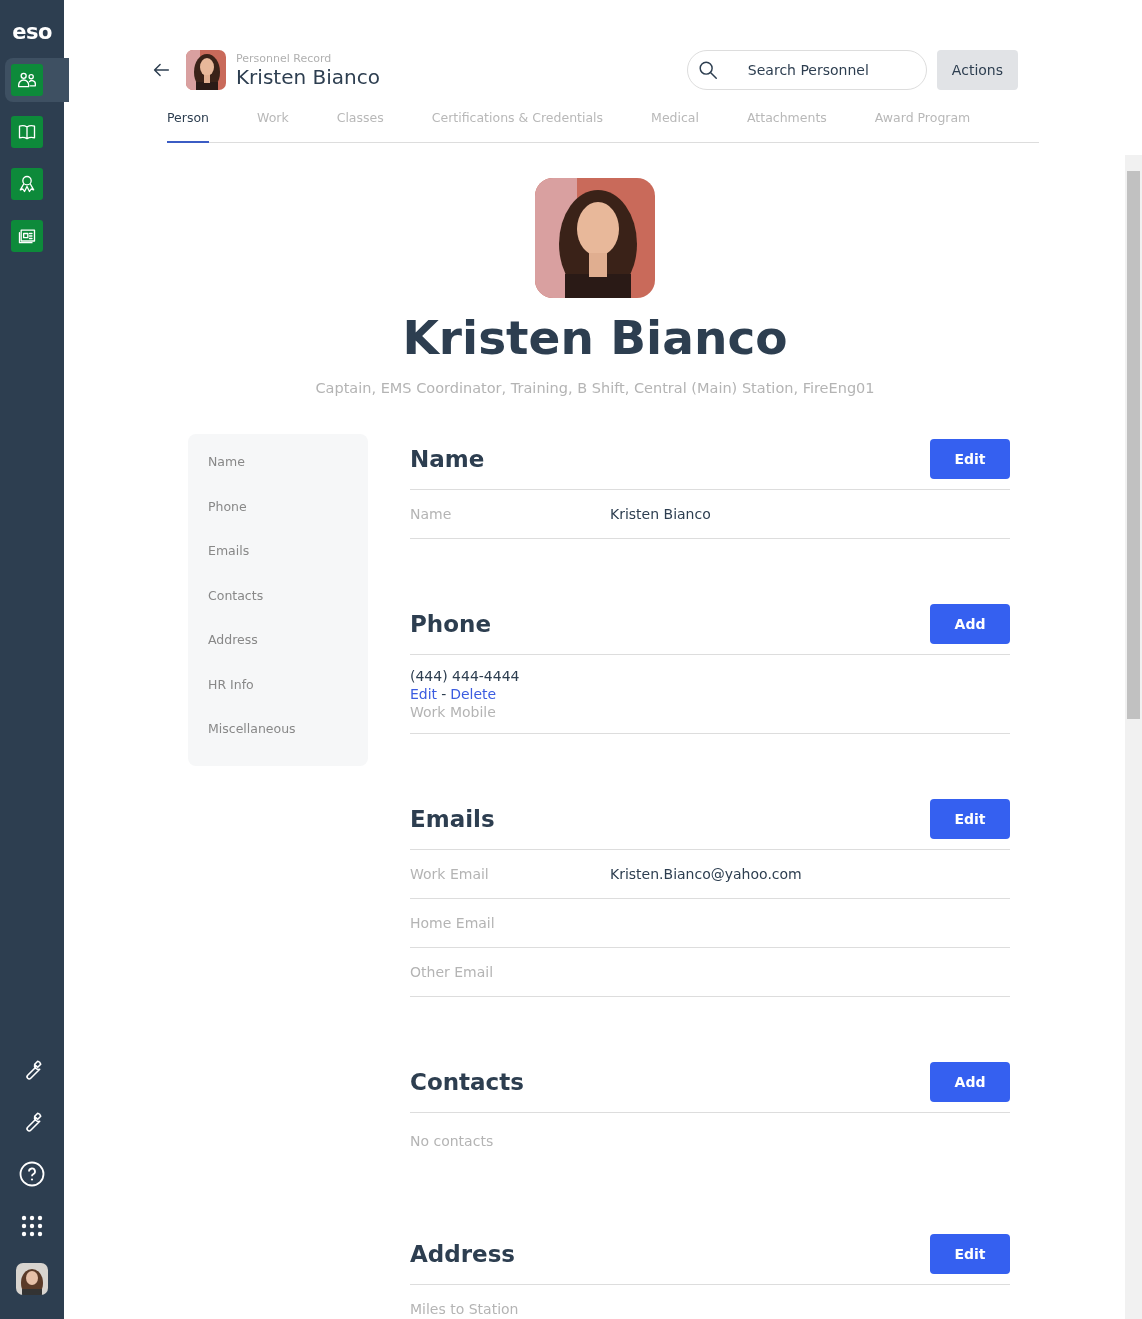  I want to click on section-title: Address, so click(463, 1254).